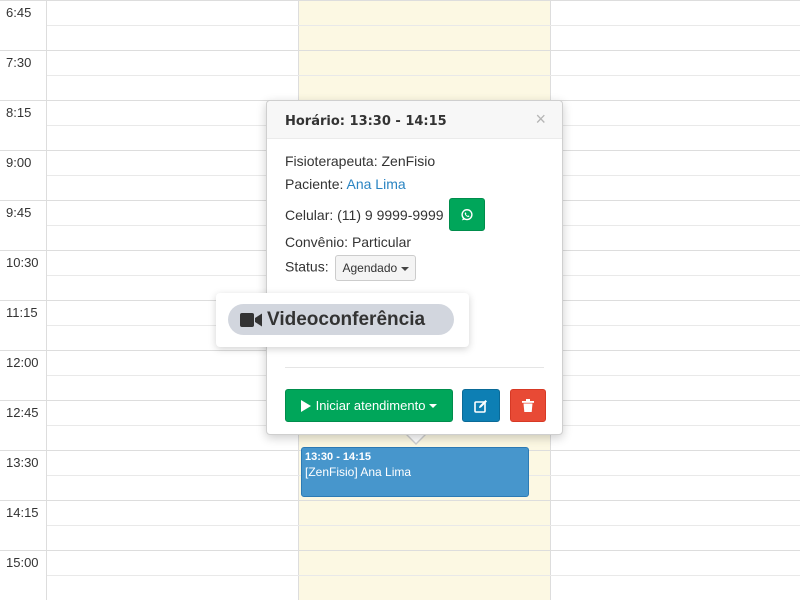 This screenshot has height=600, width=800. Describe the element at coordinates (540, 119) in the screenshot. I see `close-icon: ×` at that location.